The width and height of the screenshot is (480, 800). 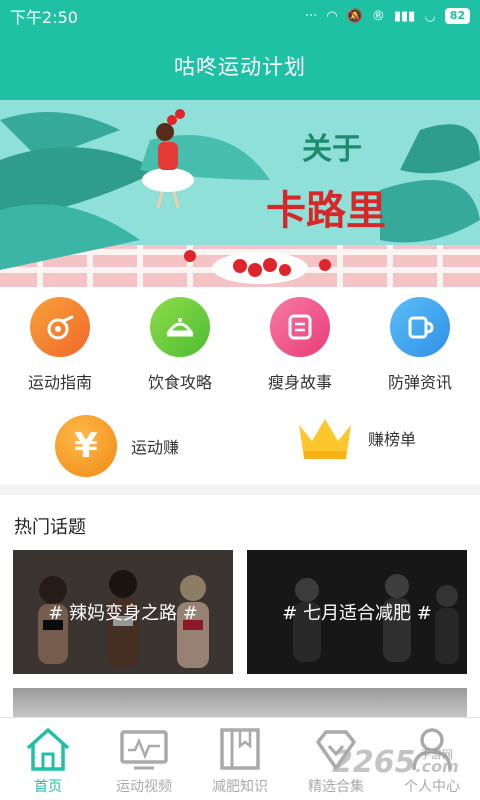 What do you see at coordinates (430, 16) in the screenshot?
I see `wifi-icon: ◡` at bounding box center [430, 16].